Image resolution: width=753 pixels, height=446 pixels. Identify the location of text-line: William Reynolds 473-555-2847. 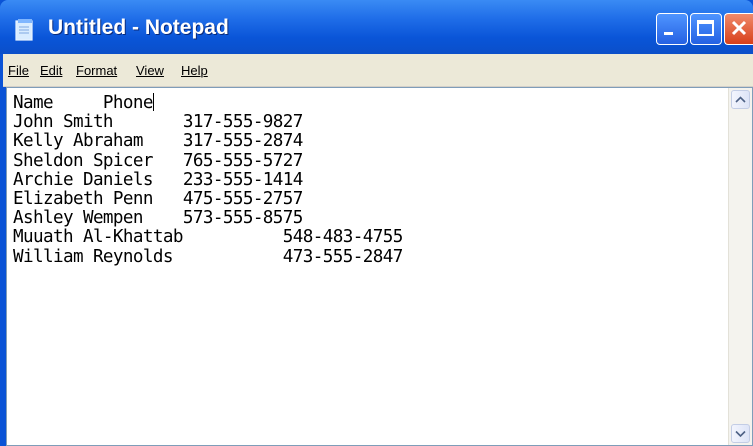
(208, 256).